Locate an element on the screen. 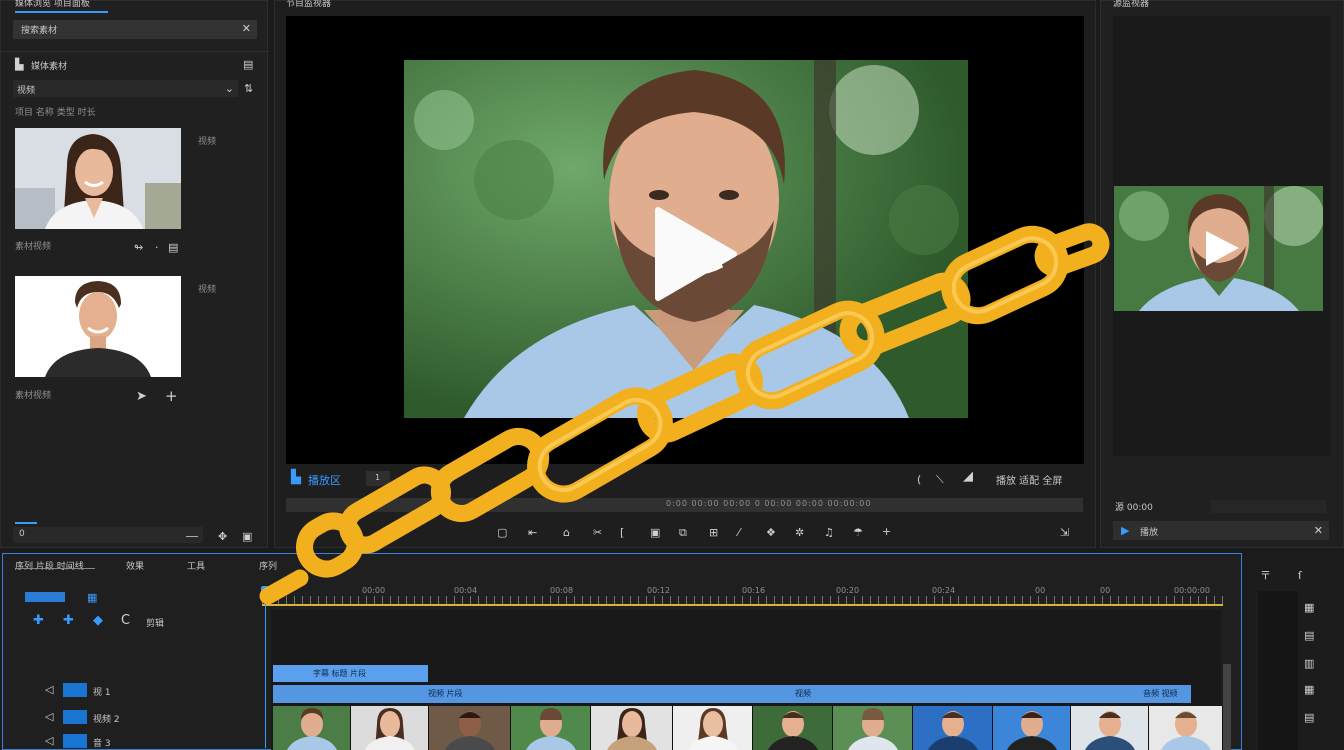  wrench-icon: C is located at coordinates (125, 621).